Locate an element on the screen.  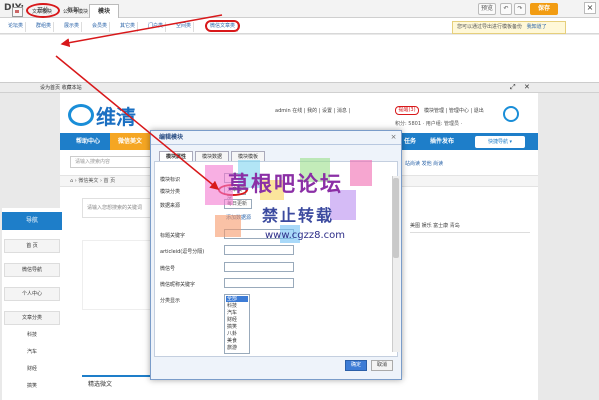
tab-module: 模块 is located at coordinates (104, 11).